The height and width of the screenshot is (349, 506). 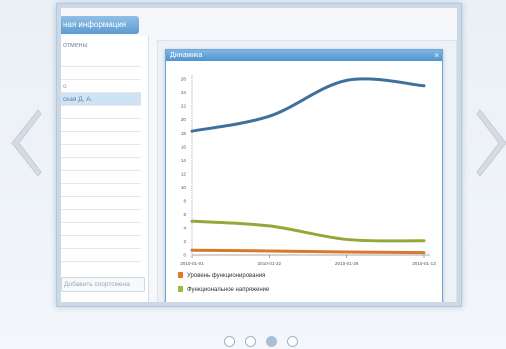 What do you see at coordinates (424, 263) in the screenshot?
I see `x-tick-label: 2010-01-13` at bounding box center [424, 263].